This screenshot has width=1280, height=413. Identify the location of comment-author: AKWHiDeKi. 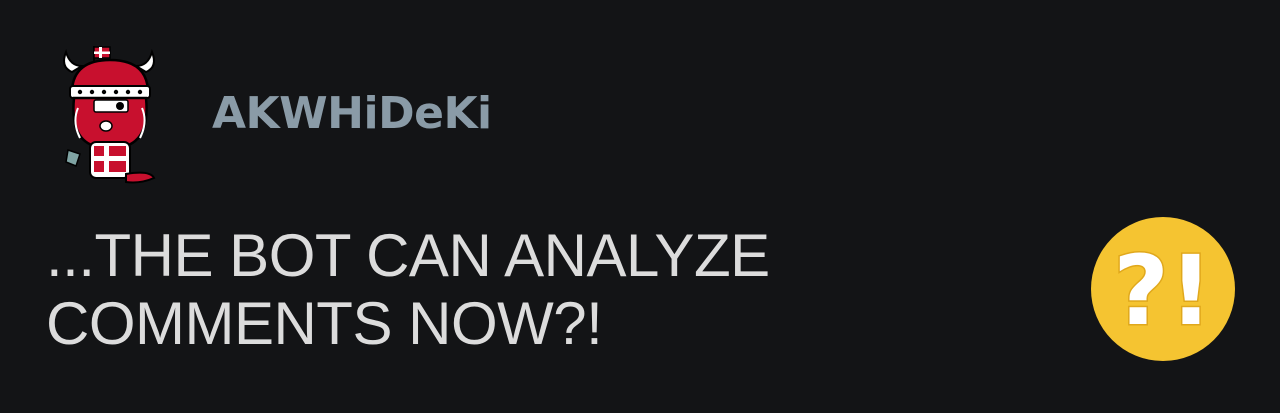
(352, 114).